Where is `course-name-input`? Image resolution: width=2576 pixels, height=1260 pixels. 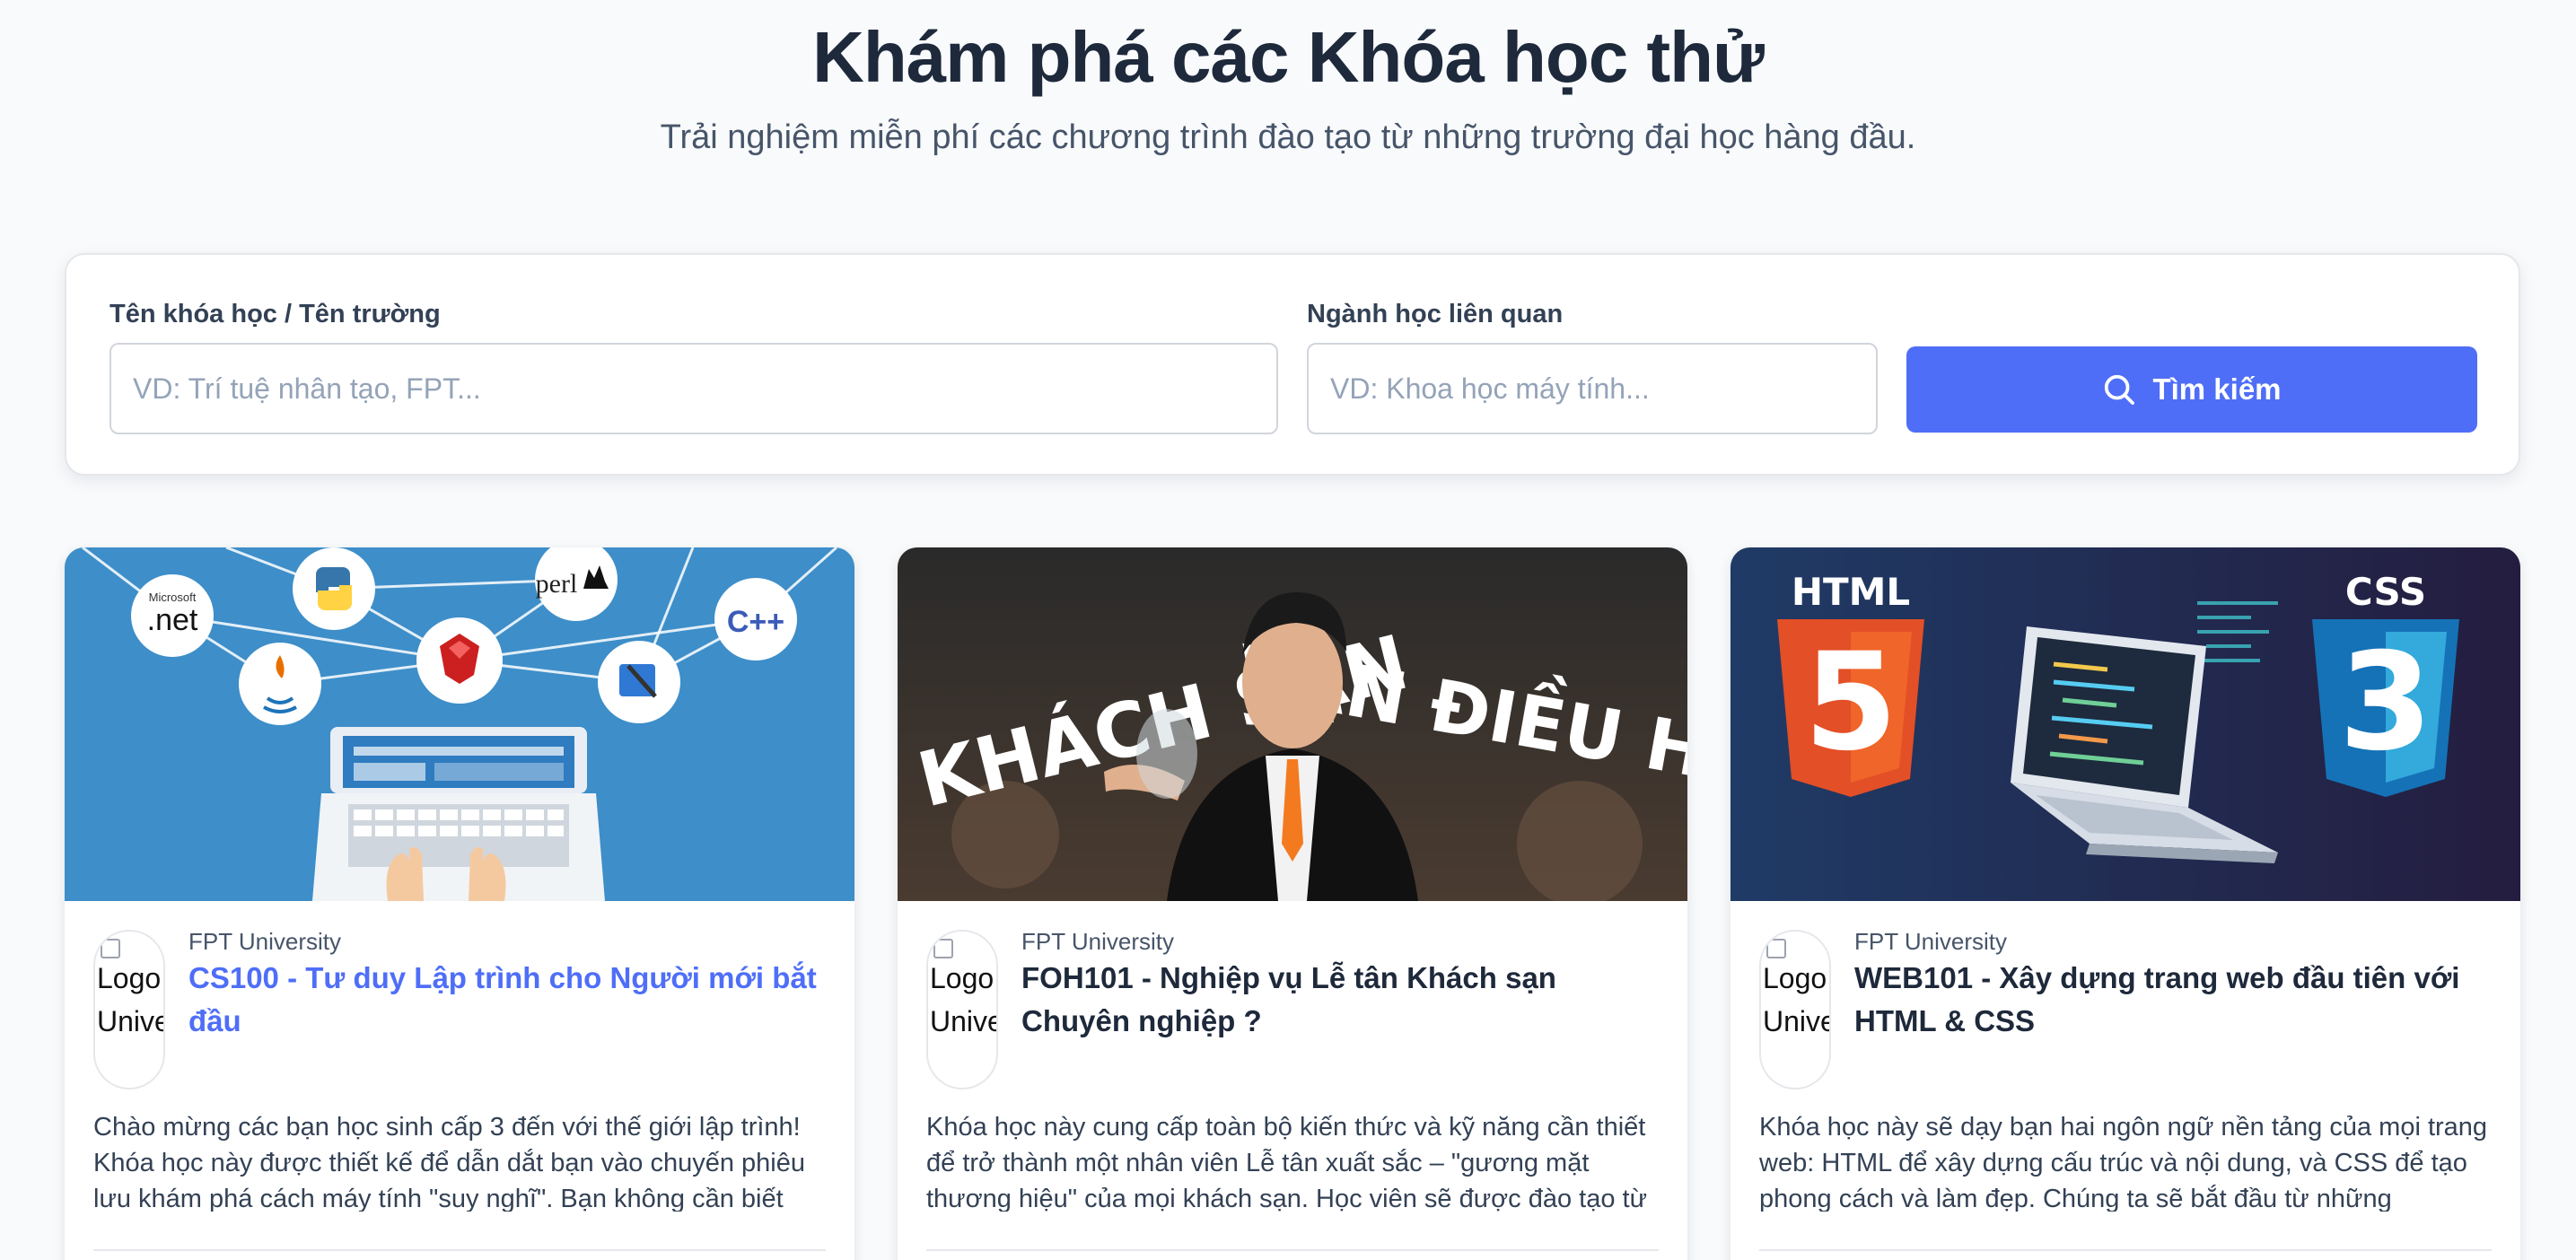
course-name-input is located at coordinates (694, 389).